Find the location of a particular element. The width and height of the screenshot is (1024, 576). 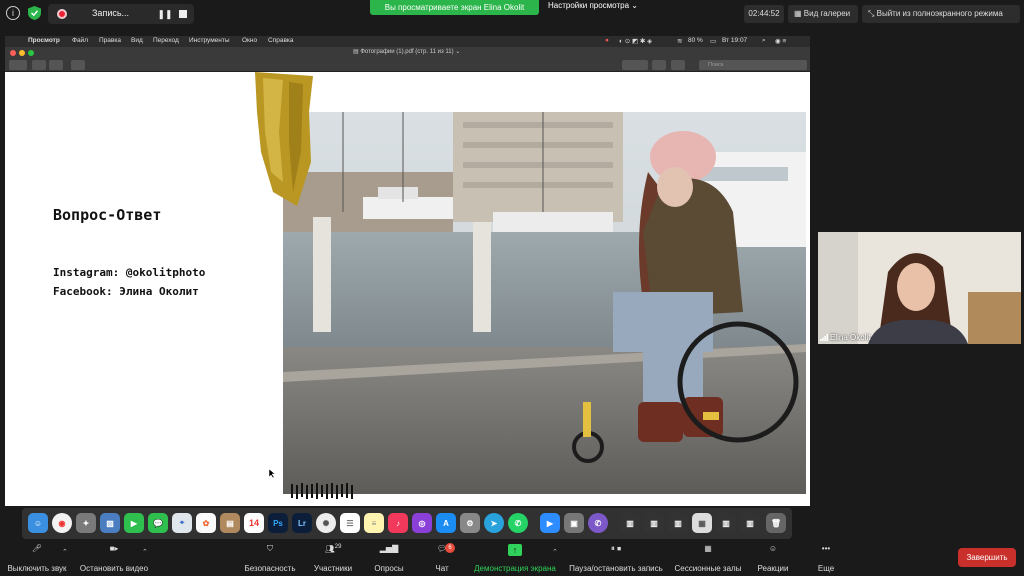

pause-stop-recording-button: ⏸︎ ⏹︎ Пауза/остановить запись is located at coordinates (616, 558).